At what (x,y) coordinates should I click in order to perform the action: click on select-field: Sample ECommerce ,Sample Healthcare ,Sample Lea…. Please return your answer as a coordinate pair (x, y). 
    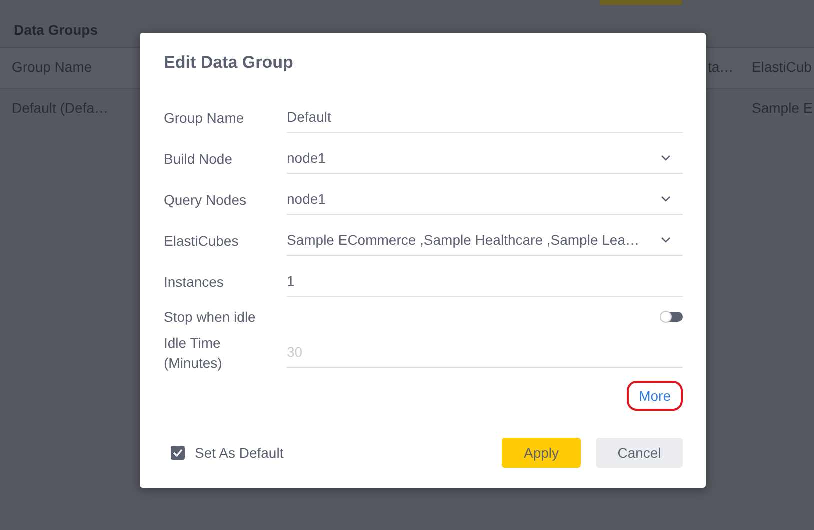
    Looking at the image, I should click on (485, 241).